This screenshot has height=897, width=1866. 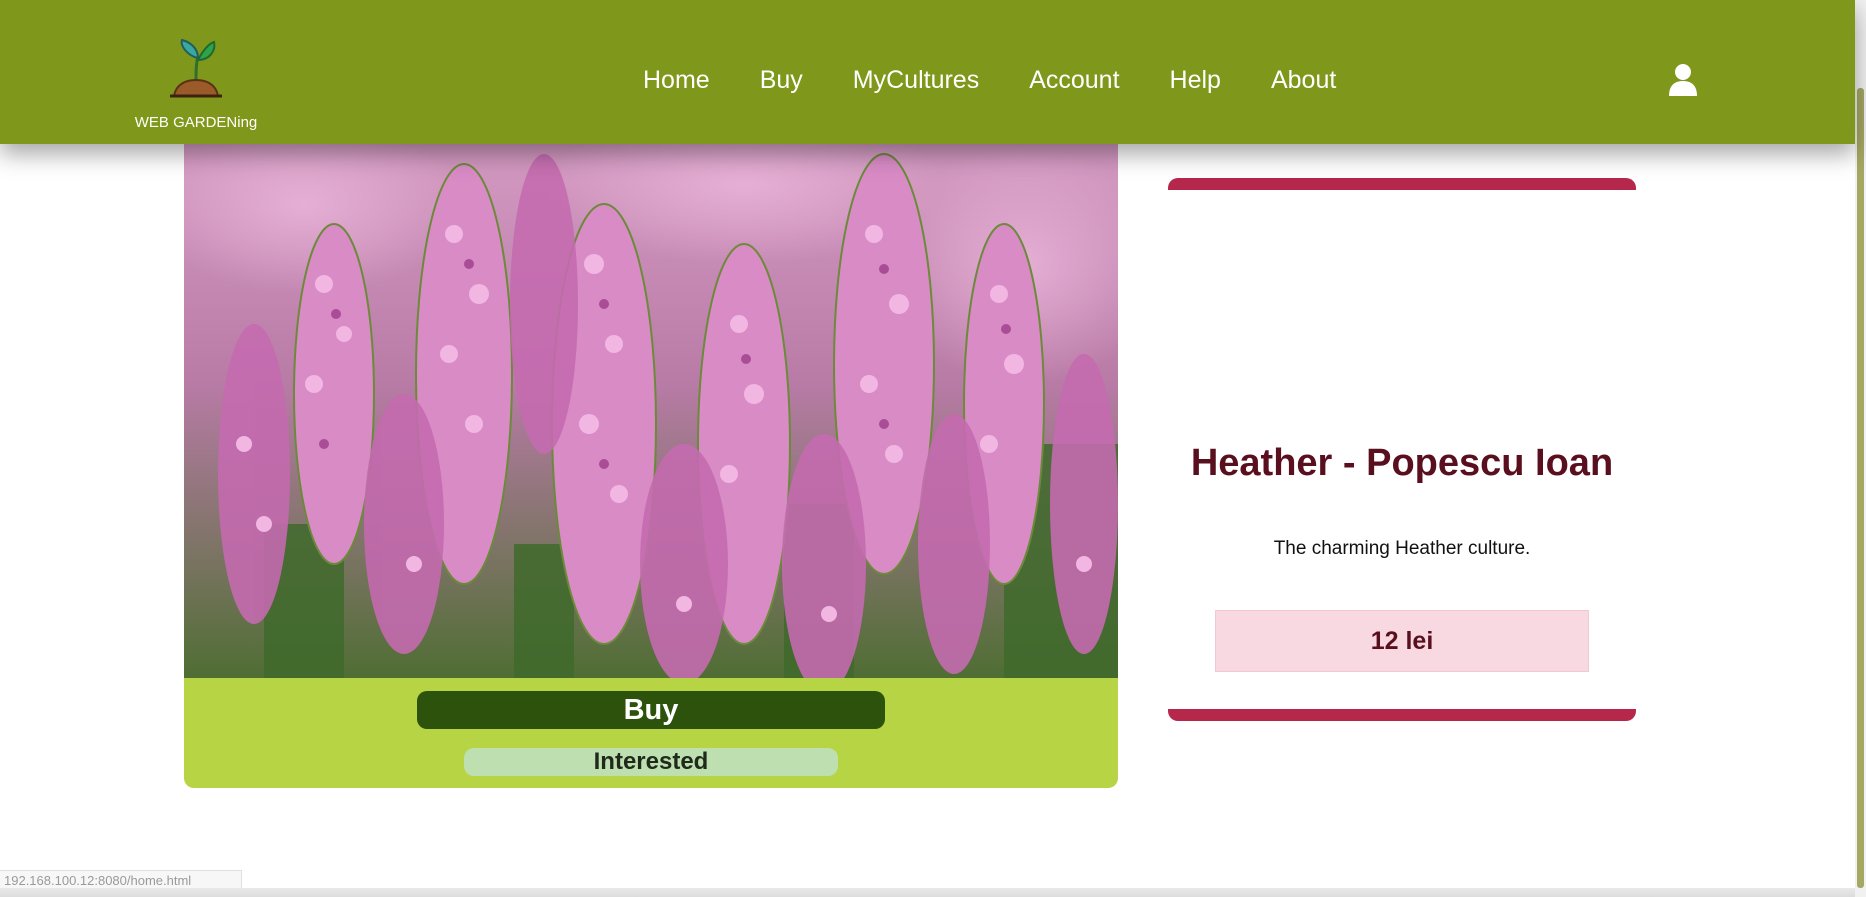 What do you see at coordinates (1074, 80) in the screenshot?
I see `nav-account: Account` at bounding box center [1074, 80].